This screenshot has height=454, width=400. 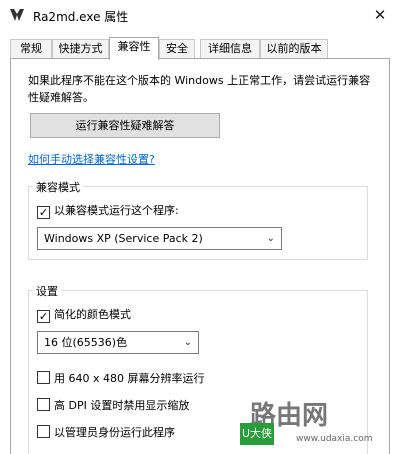 I want to click on watermark: 路由网 U大侠 www.udaxia.com, so click(x=316, y=422).